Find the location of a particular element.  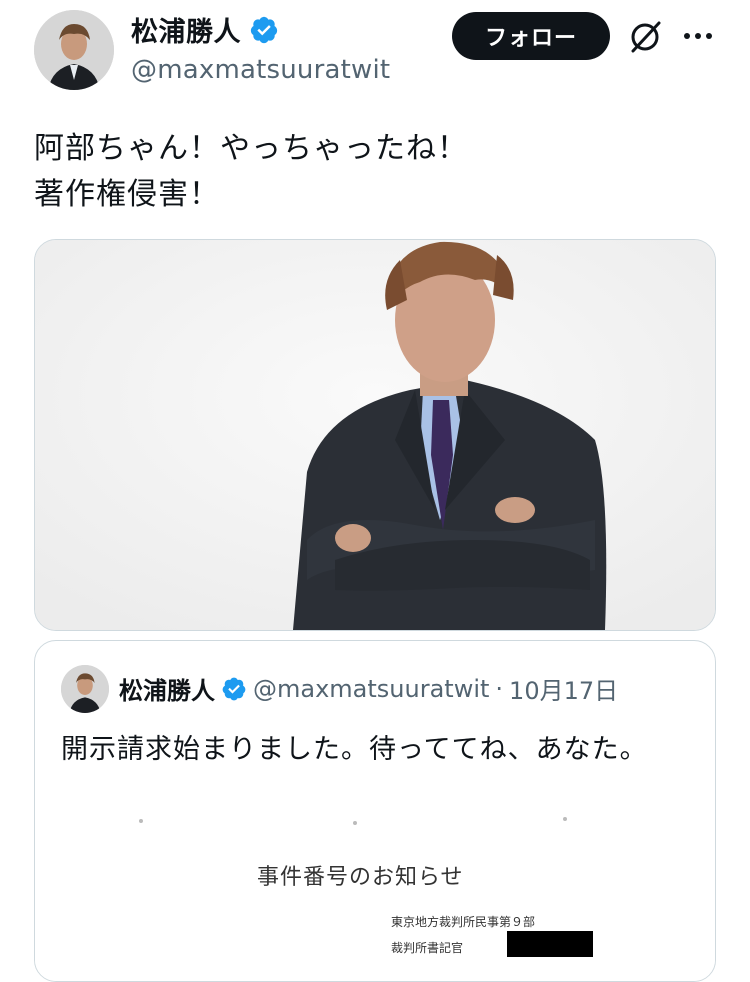

author-handle: @maxmatsuuratwit is located at coordinates (260, 70).